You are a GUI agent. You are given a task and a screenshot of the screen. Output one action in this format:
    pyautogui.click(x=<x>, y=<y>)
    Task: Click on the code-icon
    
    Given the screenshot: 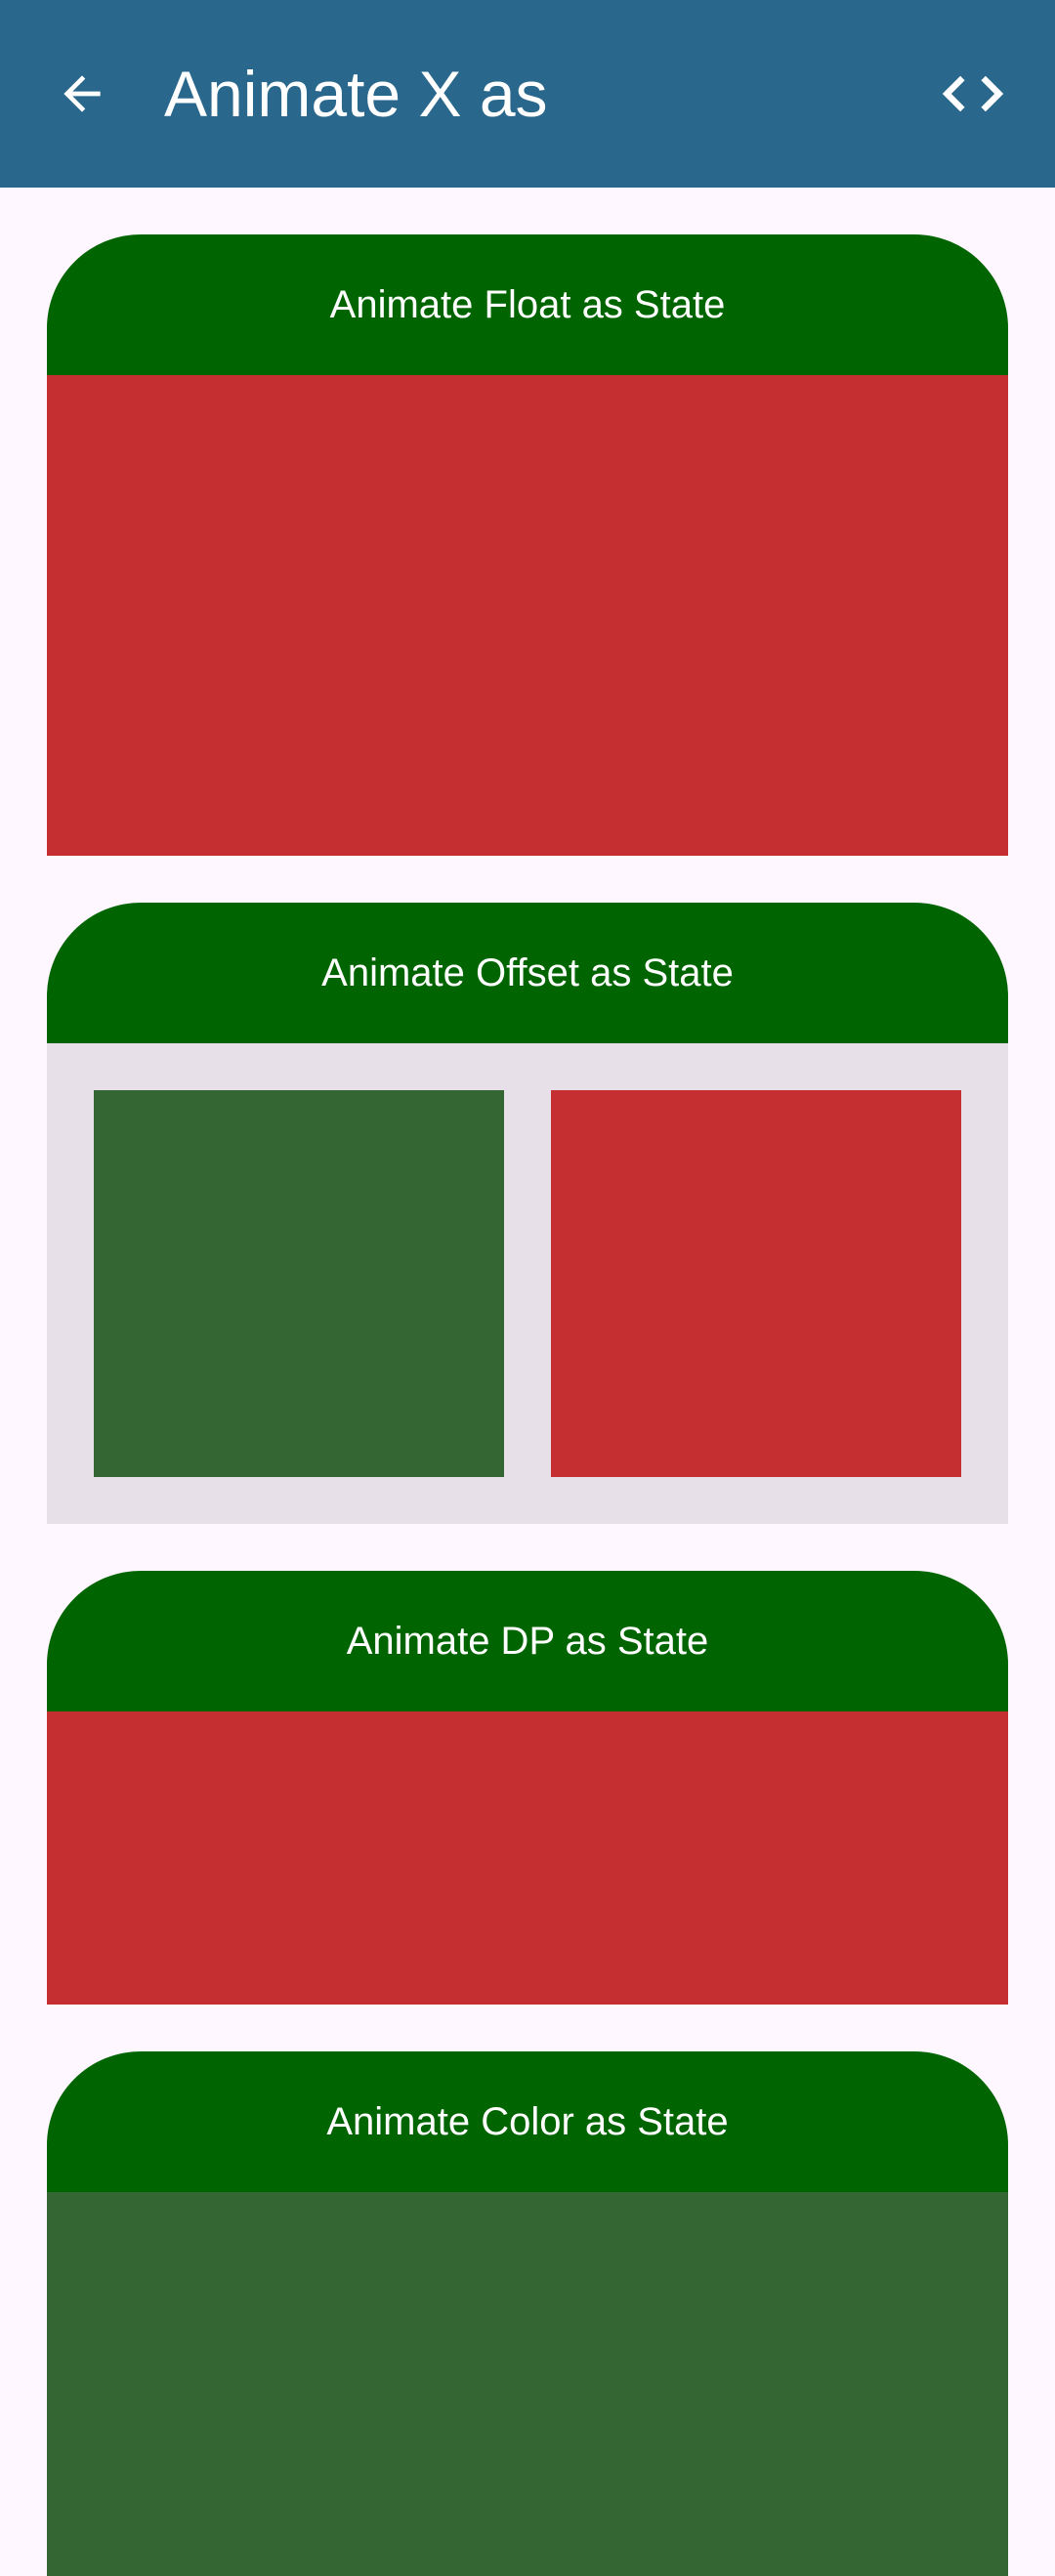 What is the action you would take?
    pyautogui.click(x=973, y=93)
    